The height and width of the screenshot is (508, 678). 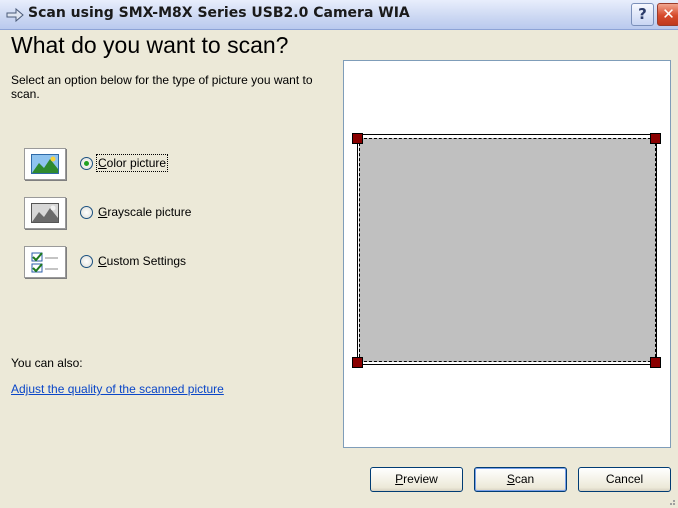 What do you see at coordinates (45, 213) in the screenshot?
I see `grayscale-picture-icon` at bounding box center [45, 213].